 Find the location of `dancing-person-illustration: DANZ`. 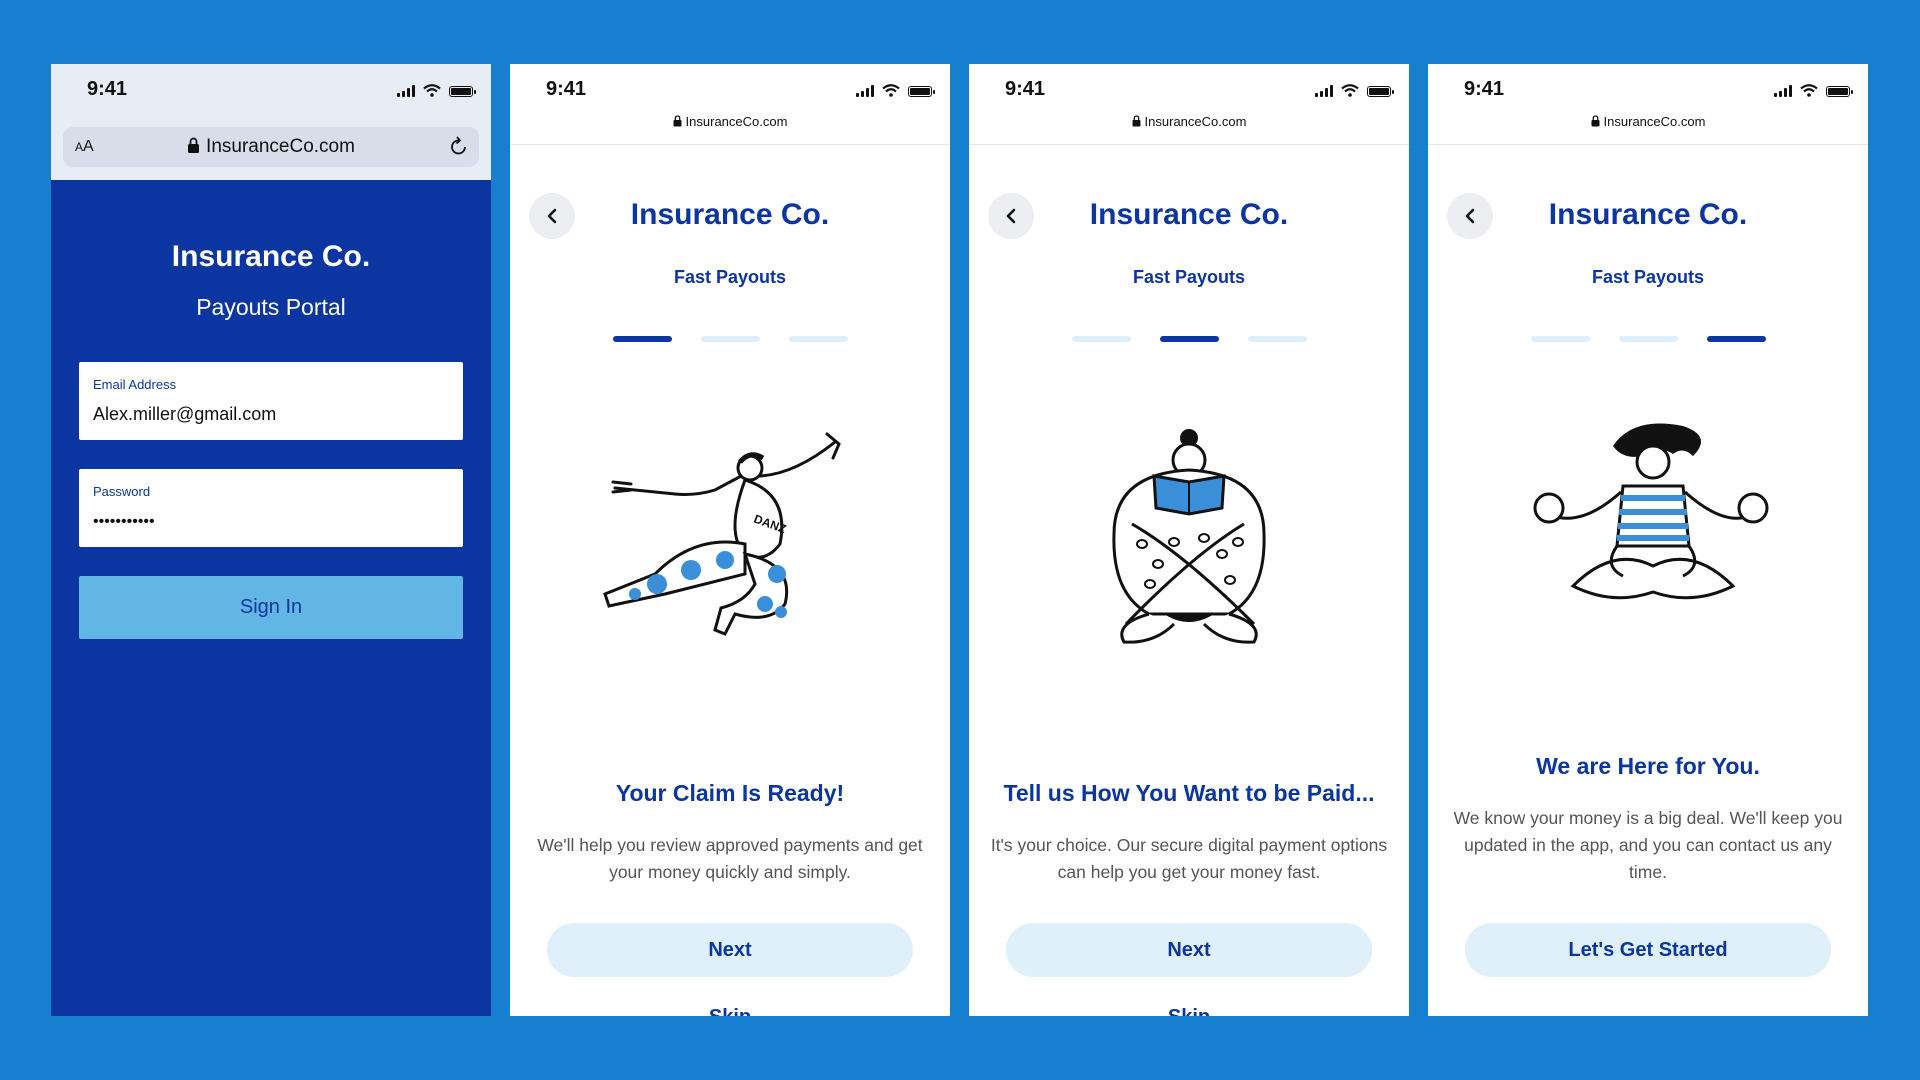

dancing-person-illustration: DANZ is located at coordinates (722, 534).